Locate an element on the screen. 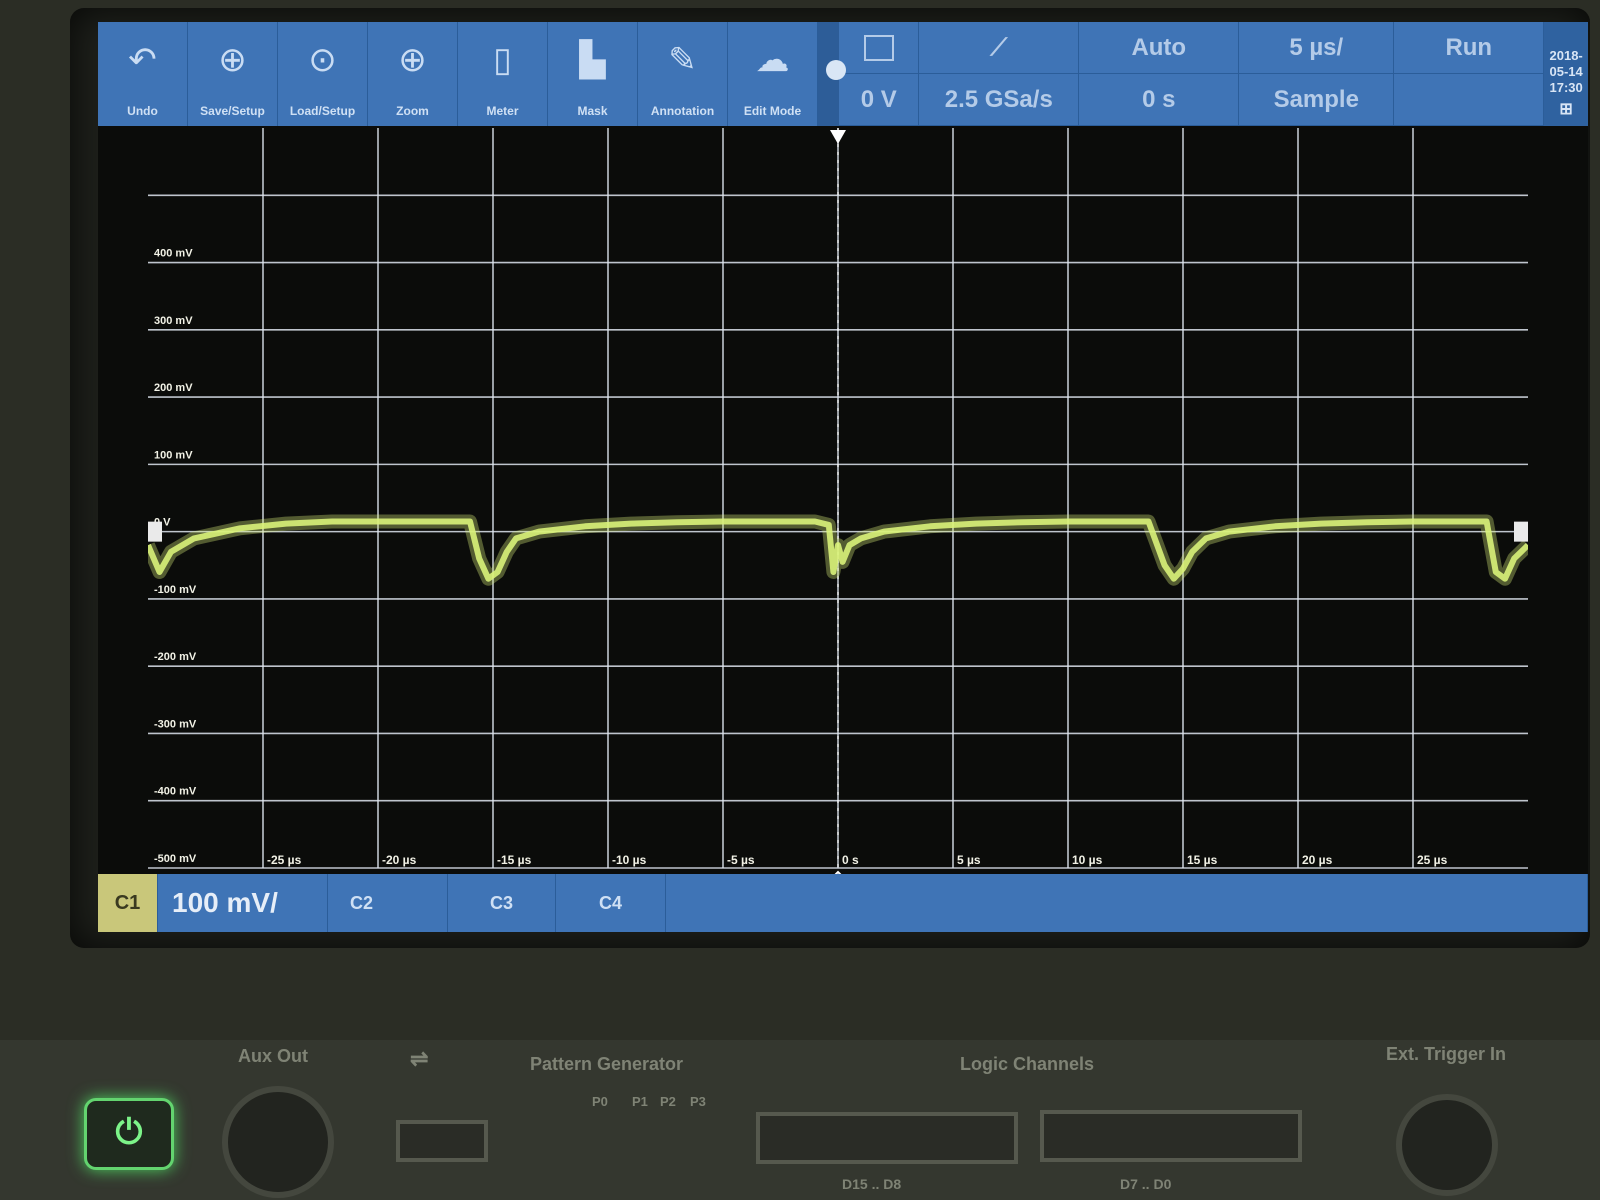 The width and height of the screenshot is (1600, 1200). pg-pin-3: P3 is located at coordinates (698, 1101).